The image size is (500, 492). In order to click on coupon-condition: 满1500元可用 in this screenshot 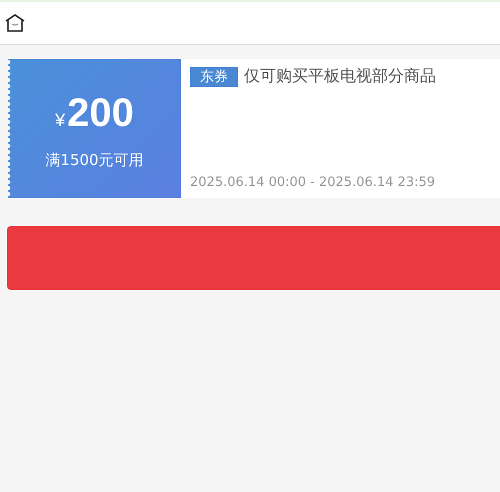, I will do `click(94, 160)`.